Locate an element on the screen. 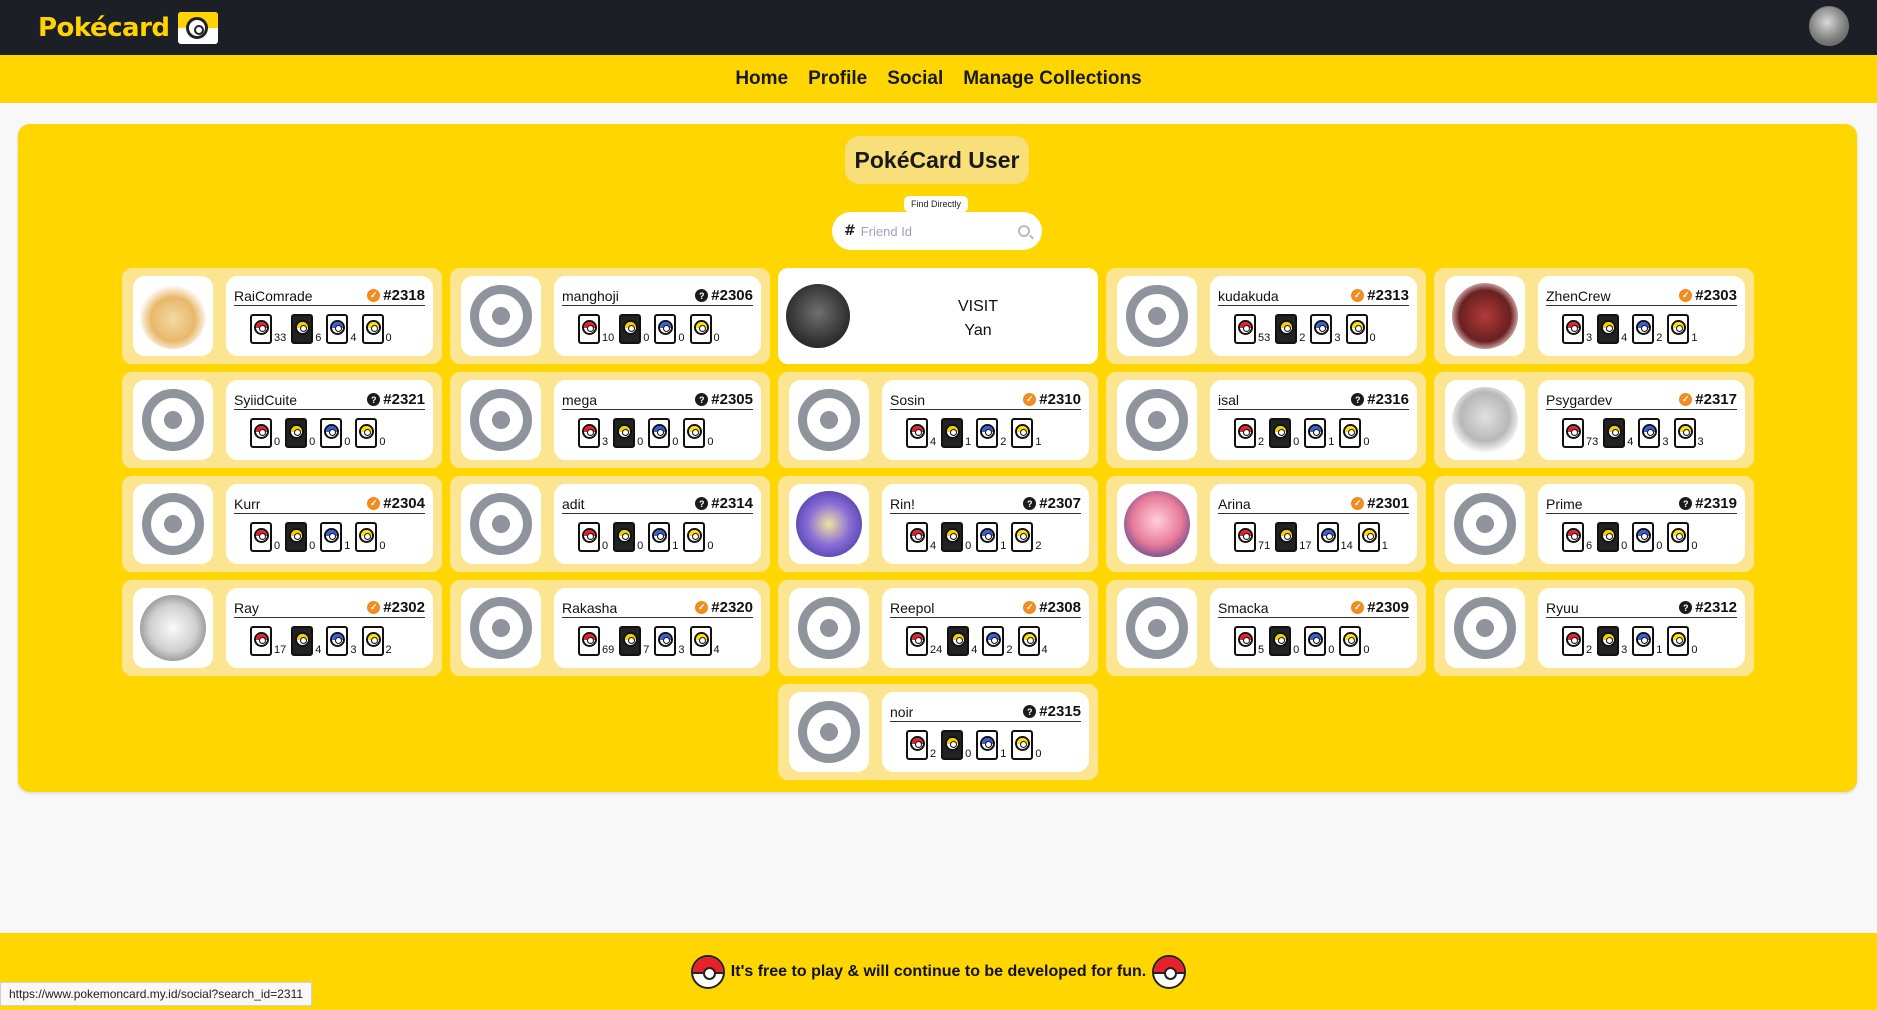 The width and height of the screenshot is (1877, 1010). user-card: Kurr ✓ #2304 0 0 1 0 is located at coordinates (282, 524).